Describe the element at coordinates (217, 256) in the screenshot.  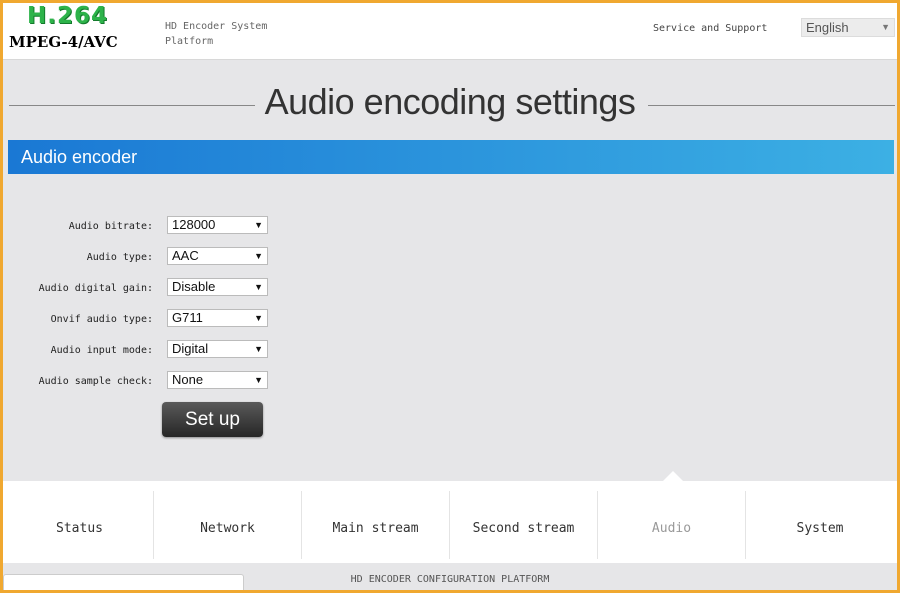
I see `audio-type-select: AAC ▼` at that location.